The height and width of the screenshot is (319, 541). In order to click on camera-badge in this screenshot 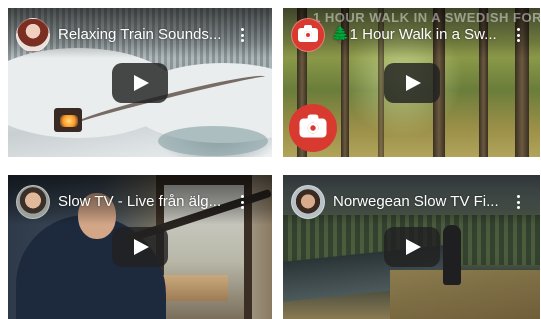, I will do `click(313, 128)`.